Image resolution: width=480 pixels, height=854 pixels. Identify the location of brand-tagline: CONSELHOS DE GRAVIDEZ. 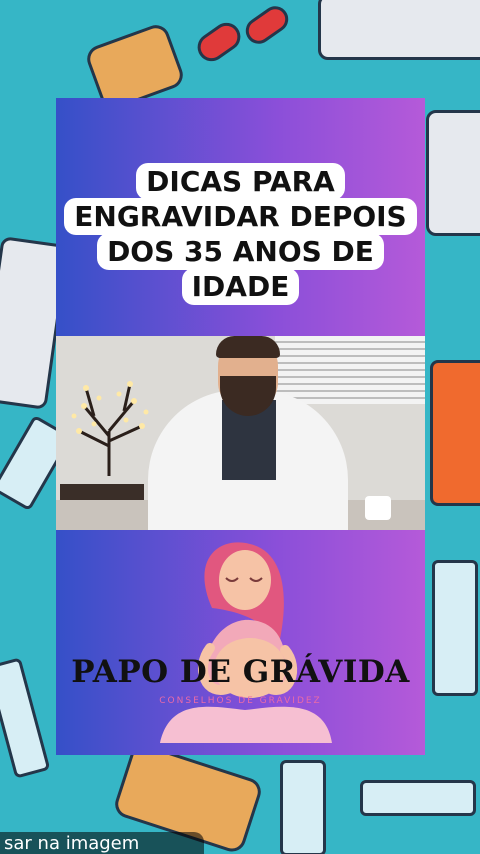
(240, 701).